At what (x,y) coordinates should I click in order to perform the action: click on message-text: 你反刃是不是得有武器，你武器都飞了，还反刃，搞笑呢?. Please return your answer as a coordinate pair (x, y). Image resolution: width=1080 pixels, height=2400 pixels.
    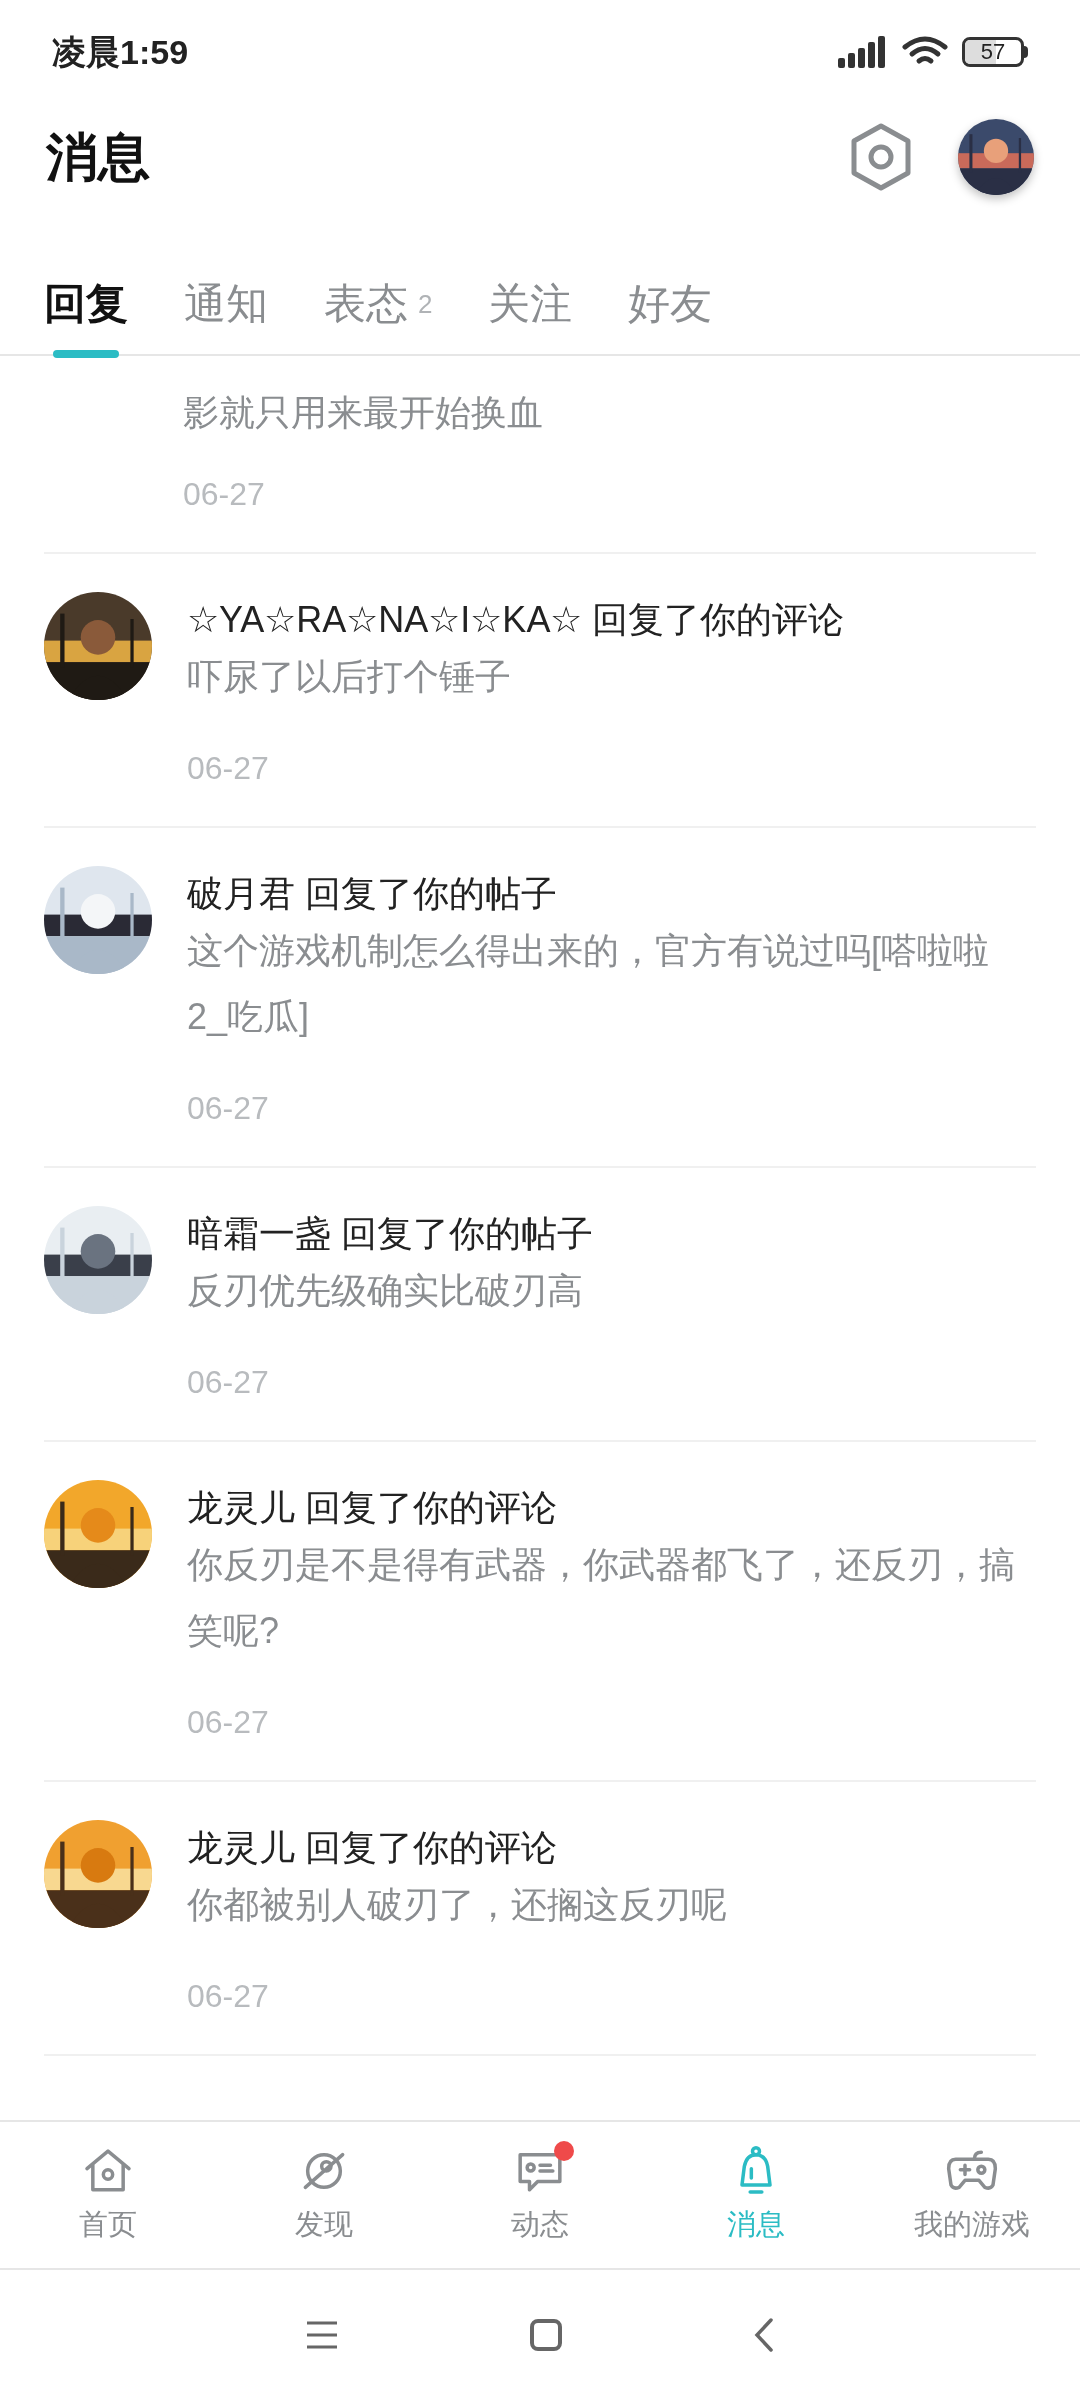
    Looking at the image, I should click on (601, 1598).